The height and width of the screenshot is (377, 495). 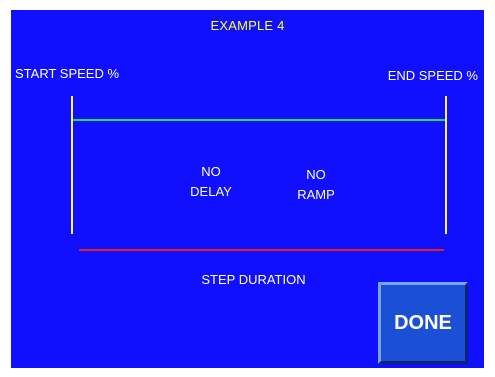 What do you see at coordinates (211, 182) in the screenshot?
I see `delay-indicator: NO DELAY` at bounding box center [211, 182].